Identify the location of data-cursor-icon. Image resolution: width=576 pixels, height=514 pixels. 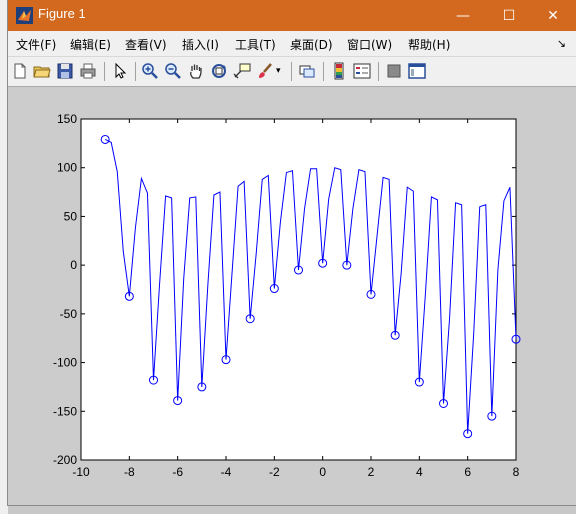
(242, 71).